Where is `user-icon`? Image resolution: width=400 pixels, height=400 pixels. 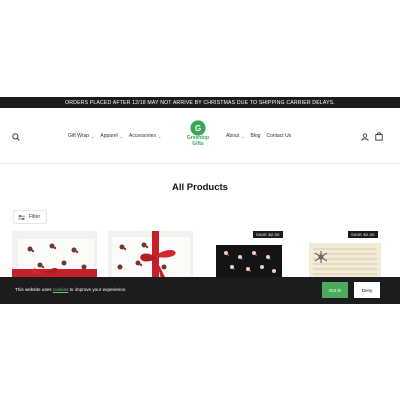
user-icon is located at coordinates (364, 136).